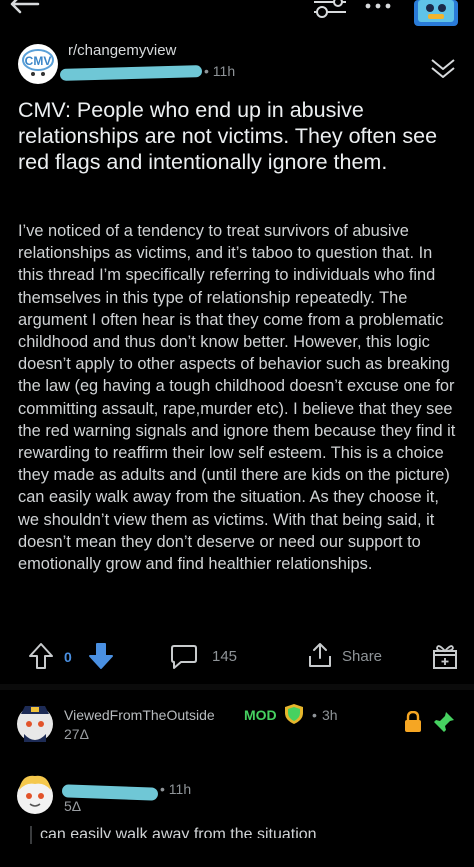  I want to click on quote-bar, so click(31, 835).